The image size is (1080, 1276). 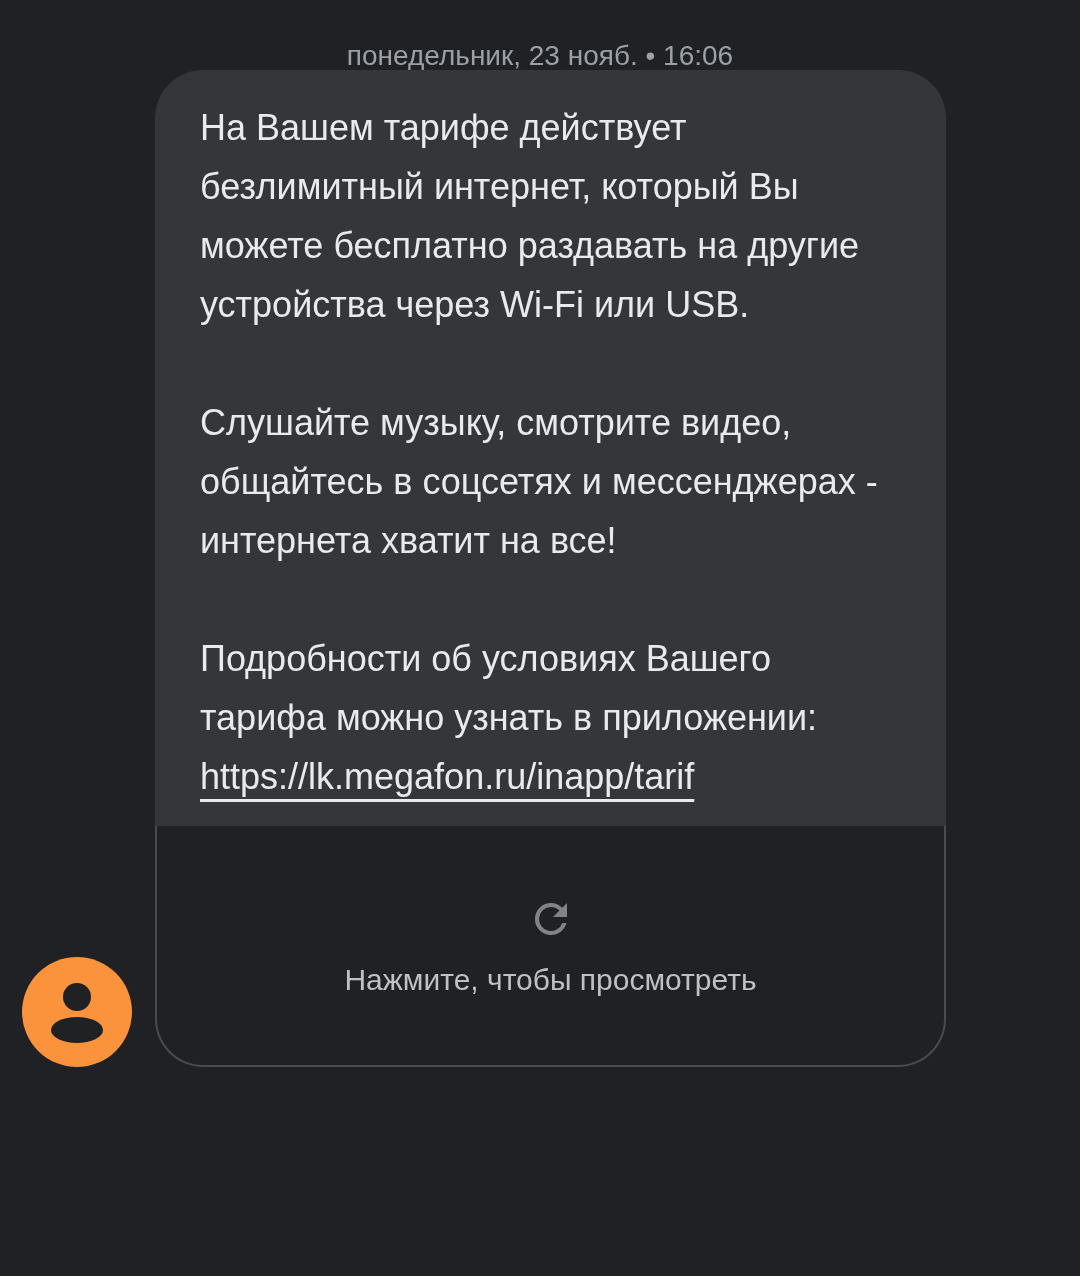 I want to click on contact-avatar-icon, so click(x=77, y=1012).